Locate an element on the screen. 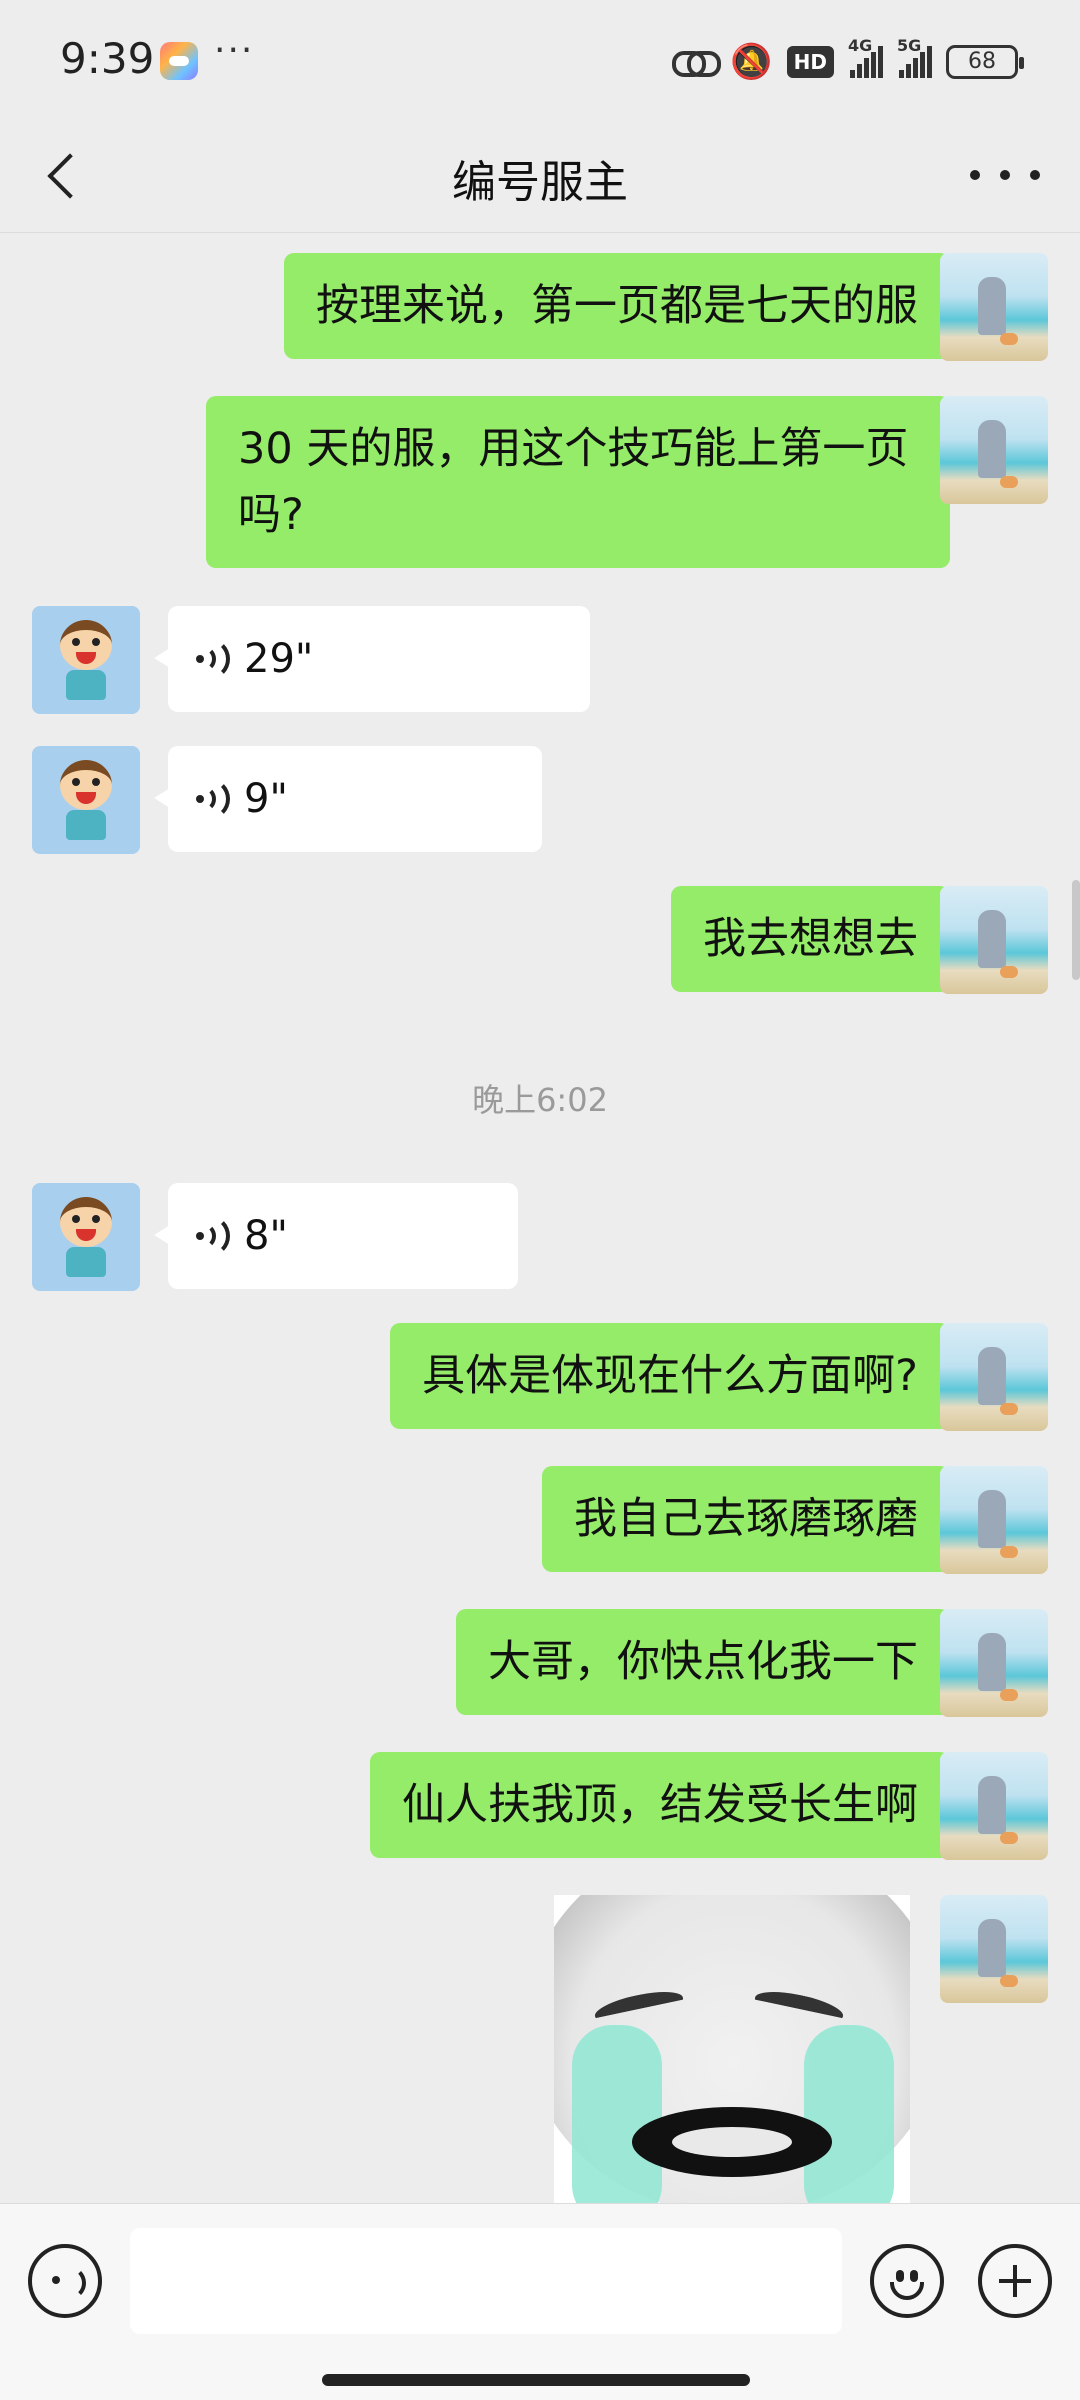 Image resolution: width=1080 pixels, height=2400 pixels. net-5g-label: 5G is located at coordinates (909, 45).